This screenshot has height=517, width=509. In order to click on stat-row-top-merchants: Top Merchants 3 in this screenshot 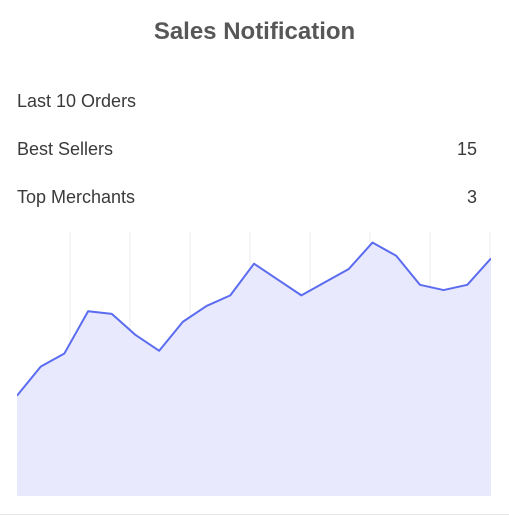, I will do `click(247, 204)`.